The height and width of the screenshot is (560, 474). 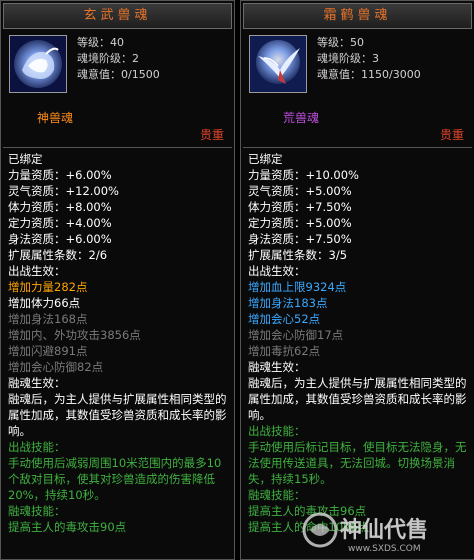 I want to click on tooltip-line: 提高主人的毒攻击90点, so click(x=67, y=527).